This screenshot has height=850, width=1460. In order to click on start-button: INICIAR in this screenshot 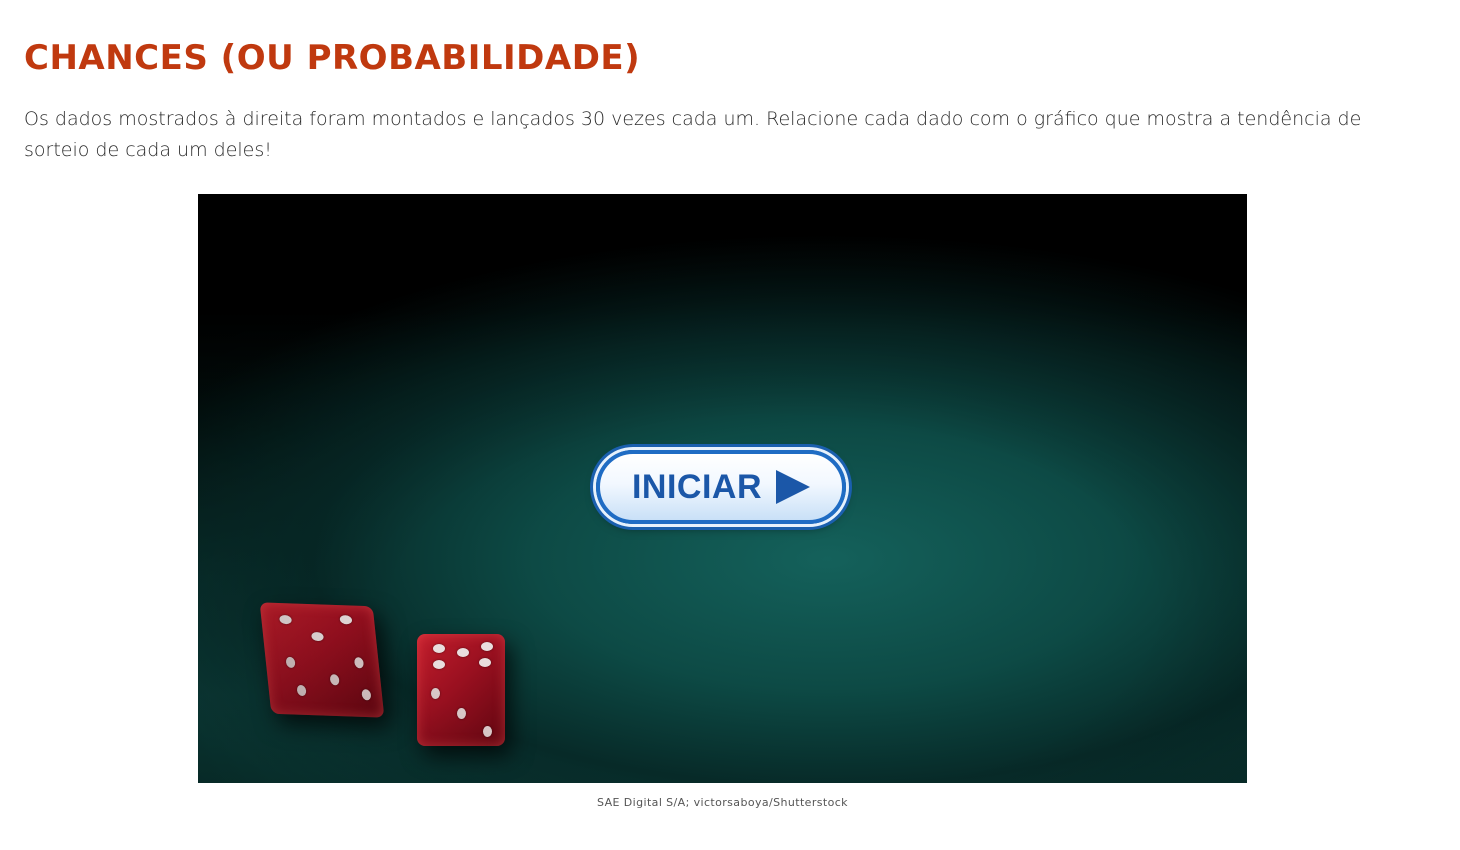, I will do `click(721, 487)`.